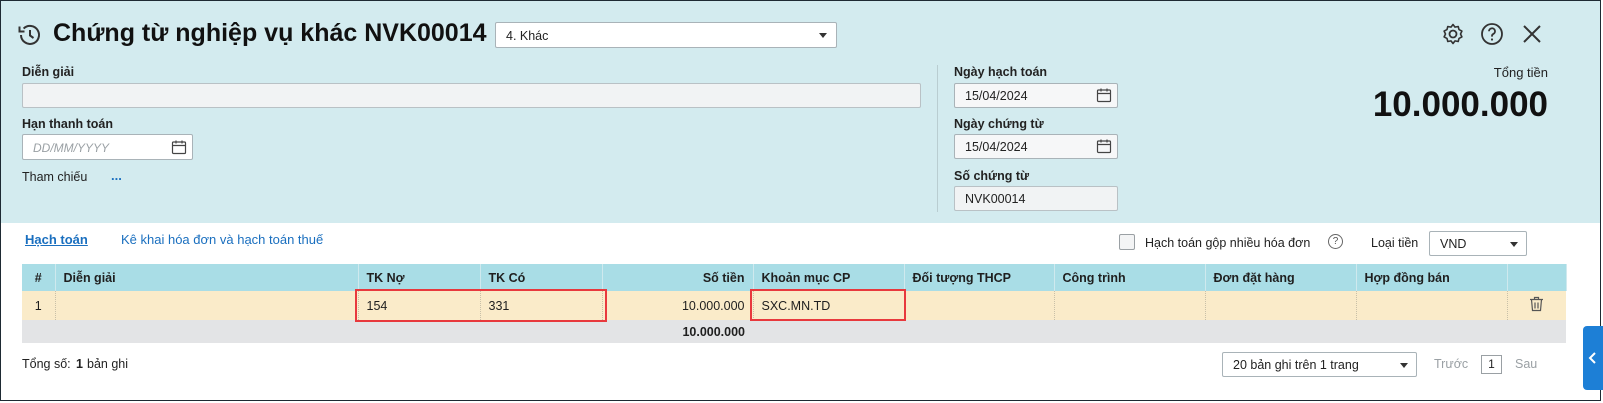 The image size is (1603, 403). Describe the element at coordinates (1432, 305) in the screenshot. I see `cell-contract` at that location.